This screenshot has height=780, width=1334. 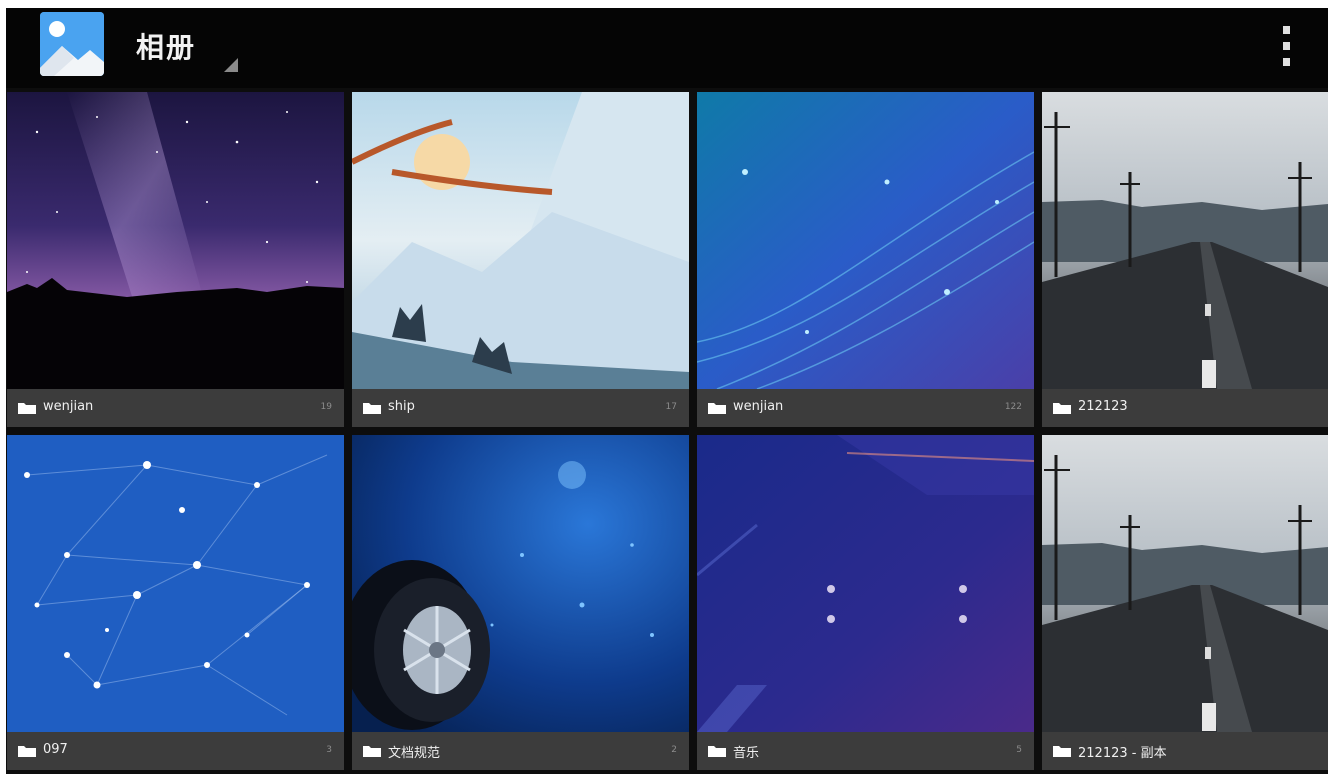 What do you see at coordinates (175, 408) in the screenshot?
I see `album-label-bar: wenjian 19` at bounding box center [175, 408].